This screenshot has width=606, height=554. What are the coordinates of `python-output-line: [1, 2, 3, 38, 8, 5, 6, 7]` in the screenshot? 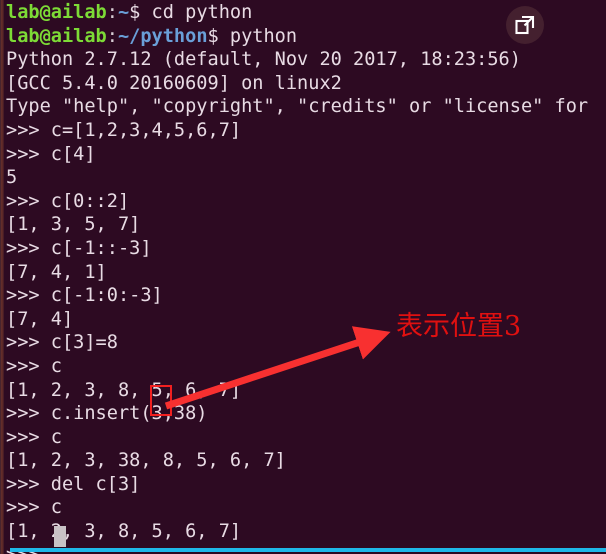 It's located at (146, 461).